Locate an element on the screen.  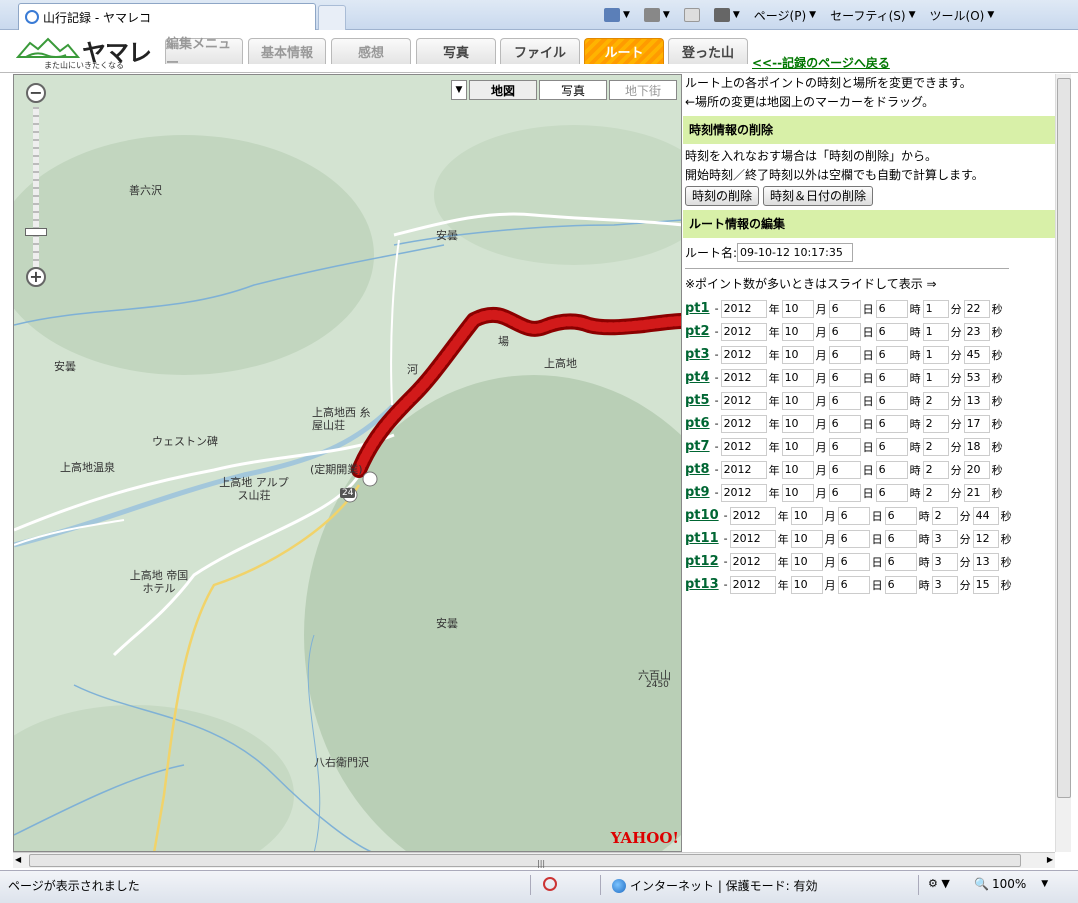
tools-menu: ツール(O) ▼ is located at coordinates (962, 15).